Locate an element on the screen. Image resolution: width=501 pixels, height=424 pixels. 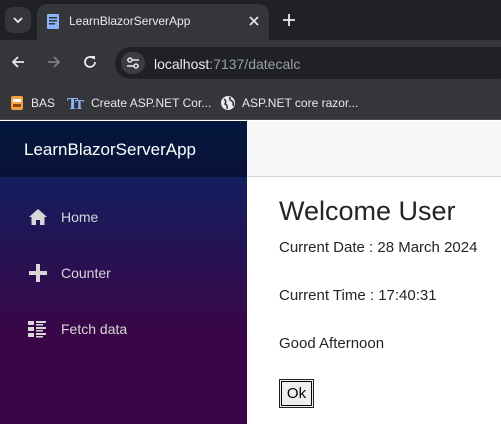
browser-tabstrip: LearnBlazorServerApp is located at coordinates (250, 20).